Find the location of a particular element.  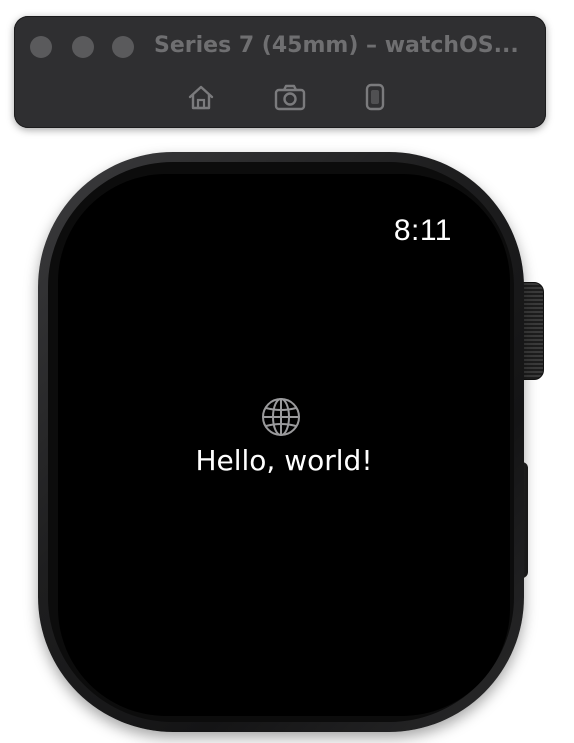

close-window-button is located at coordinates (41, 47).